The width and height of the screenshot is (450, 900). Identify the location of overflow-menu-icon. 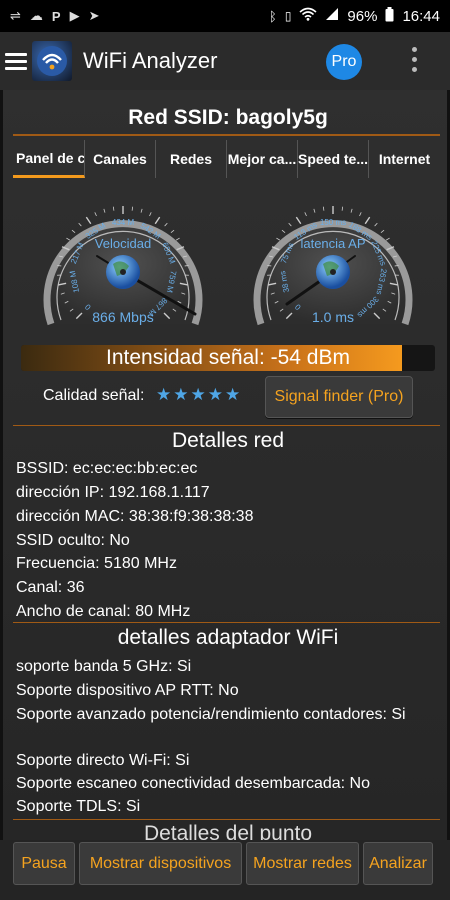
(414, 59).